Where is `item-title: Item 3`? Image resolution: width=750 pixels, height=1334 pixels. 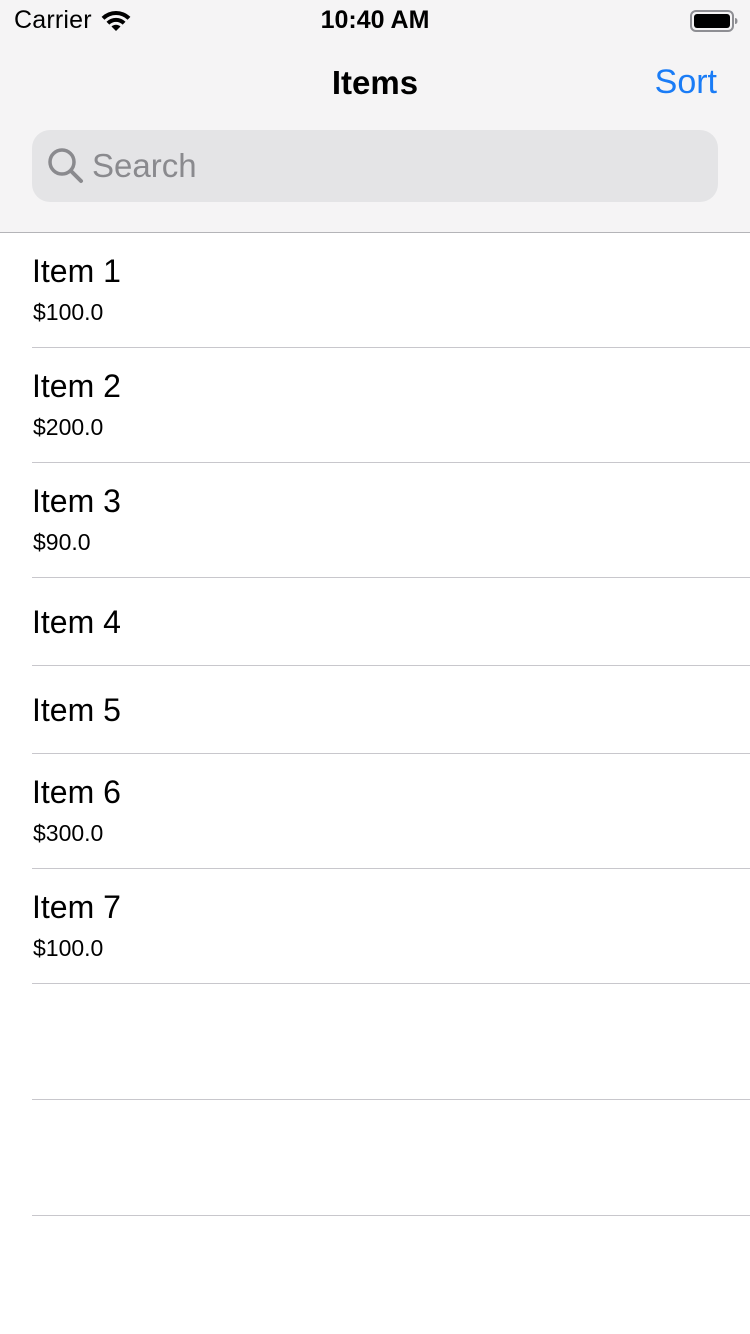
item-title: Item 3 is located at coordinates (76, 501).